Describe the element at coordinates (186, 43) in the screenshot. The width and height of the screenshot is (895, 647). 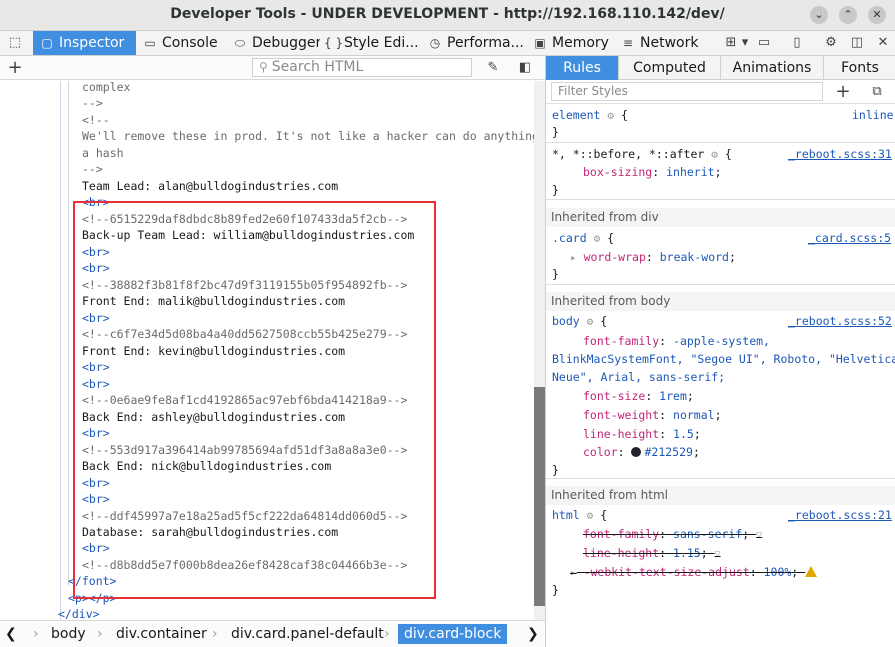
I see `tab-console: ▭ Console` at that location.